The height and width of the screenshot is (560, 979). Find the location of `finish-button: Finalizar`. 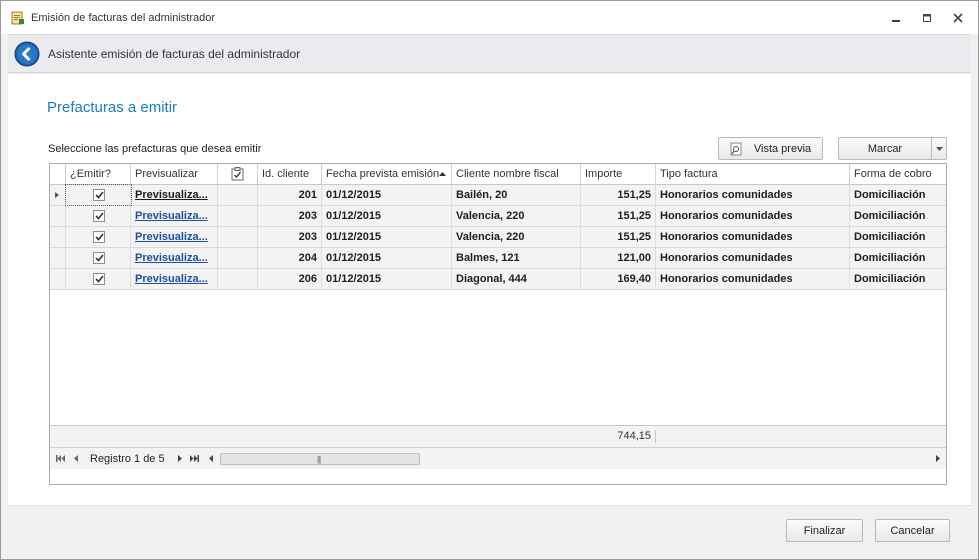

finish-button: Finalizar is located at coordinates (824, 530).